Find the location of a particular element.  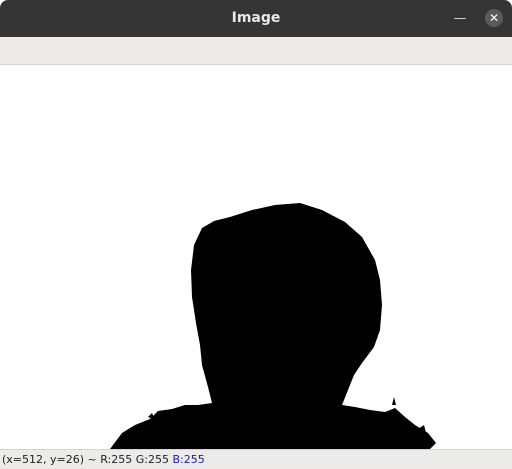

window-title: Image is located at coordinates (256, 18).